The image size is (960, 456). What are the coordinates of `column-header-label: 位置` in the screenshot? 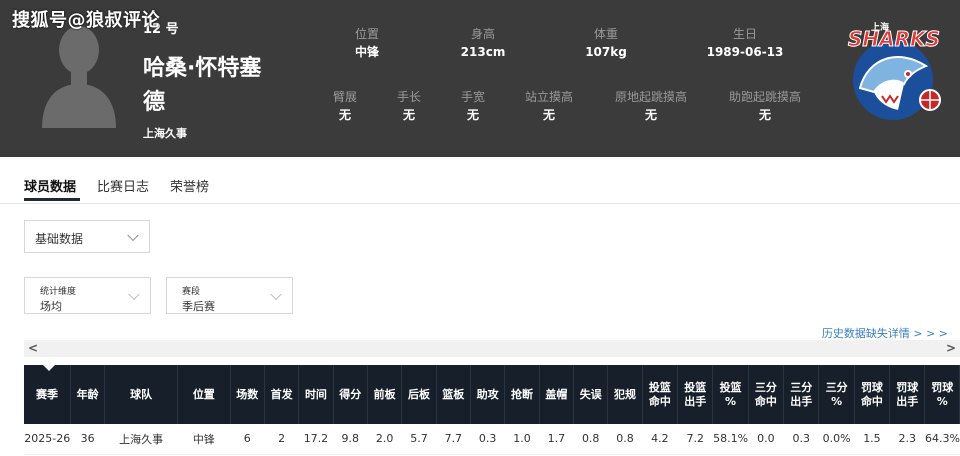 It's located at (203, 394).